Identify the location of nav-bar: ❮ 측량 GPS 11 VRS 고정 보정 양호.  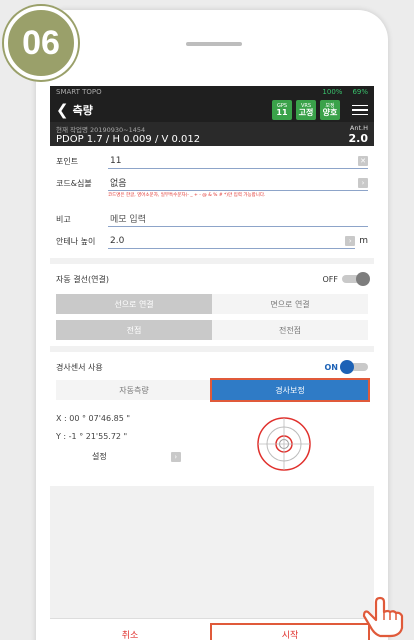
(212, 110).